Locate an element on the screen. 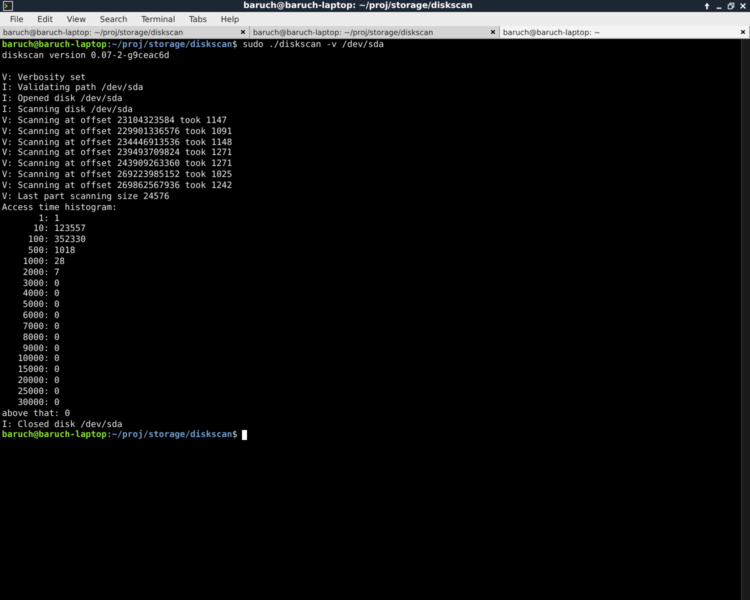 Image resolution: width=750 pixels, height=600 pixels. output-line: I: Validating path /dev/sda is located at coordinates (73, 88).